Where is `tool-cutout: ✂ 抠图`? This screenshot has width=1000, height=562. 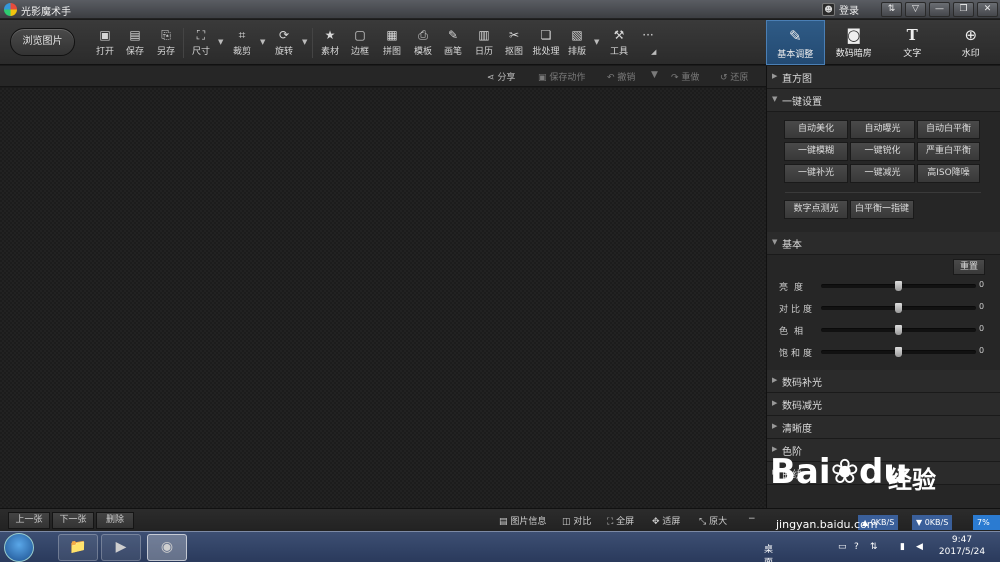
tool-cutout: ✂ 抠图 is located at coordinates (514, 43).